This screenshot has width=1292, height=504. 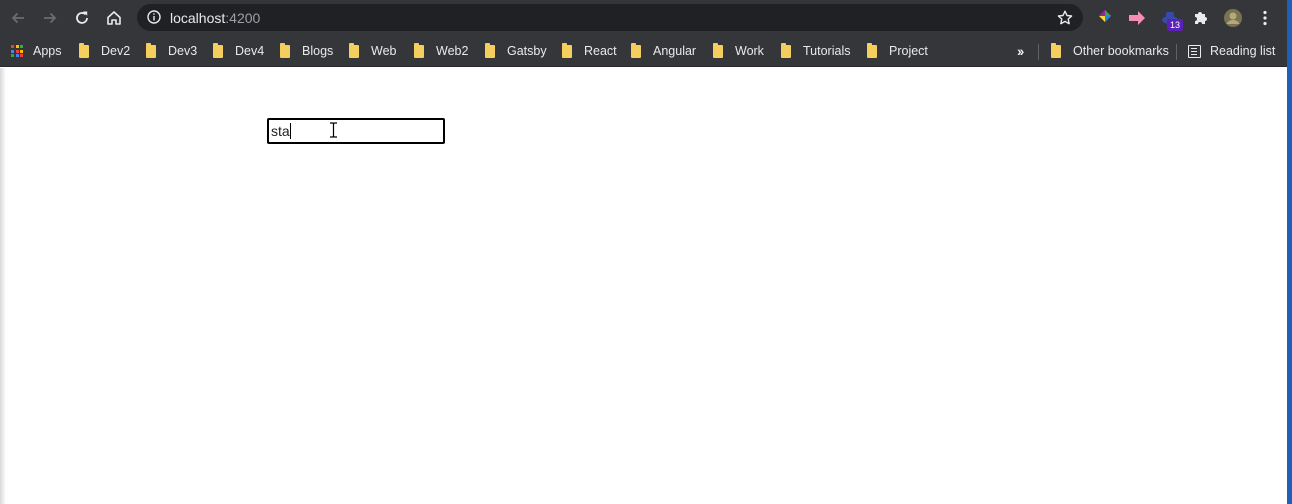 What do you see at coordinates (1020, 51) in the screenshot?
I see `more-bookmarks-chevron-icon: ››` at bounding box center [1020, 51].